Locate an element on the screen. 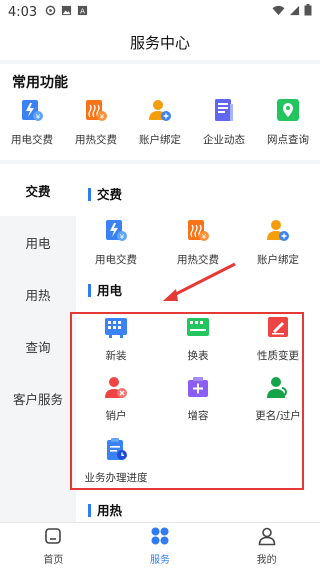 This screenshot has width=320, height=568. tab-service: 服务 is located at coordinates (160, 545).